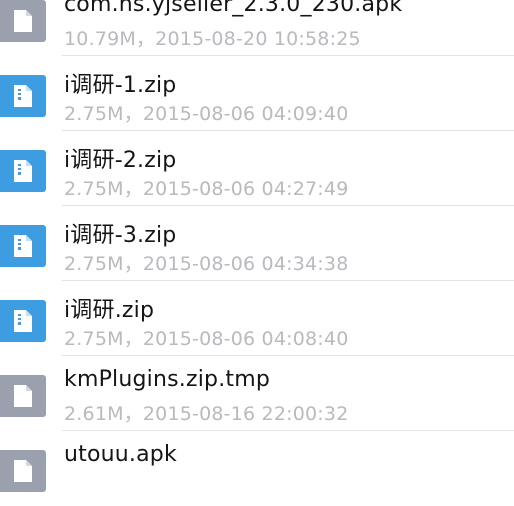  I want to click on file-meta: 2.75M，2015-08-06 04:34:38, so click(206, 264).